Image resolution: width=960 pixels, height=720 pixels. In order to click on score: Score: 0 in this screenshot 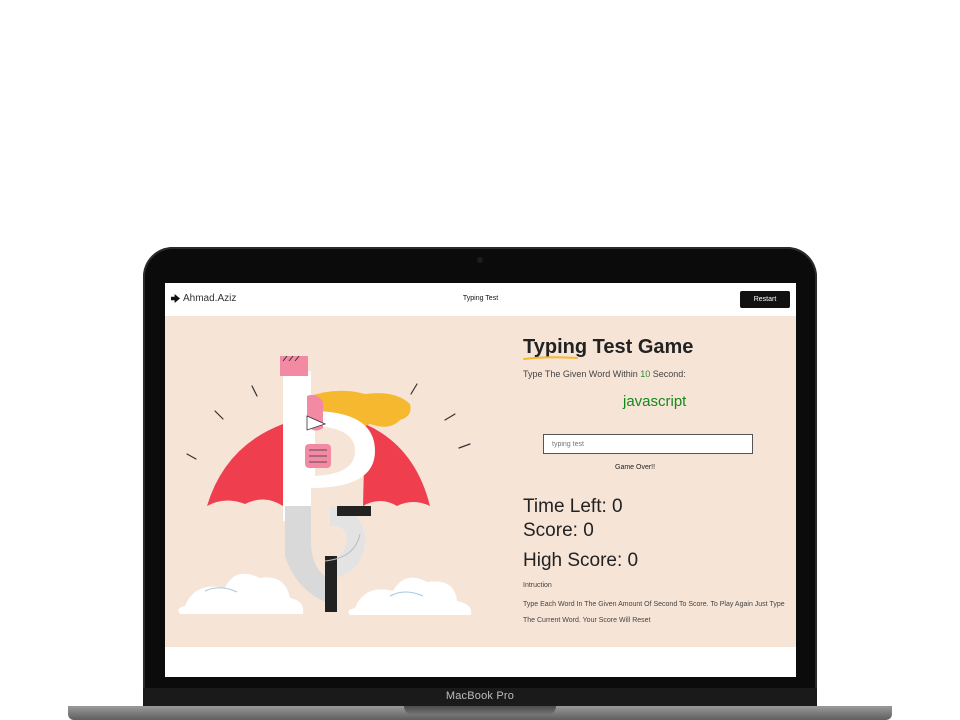, I will do `click(558, 531)`.